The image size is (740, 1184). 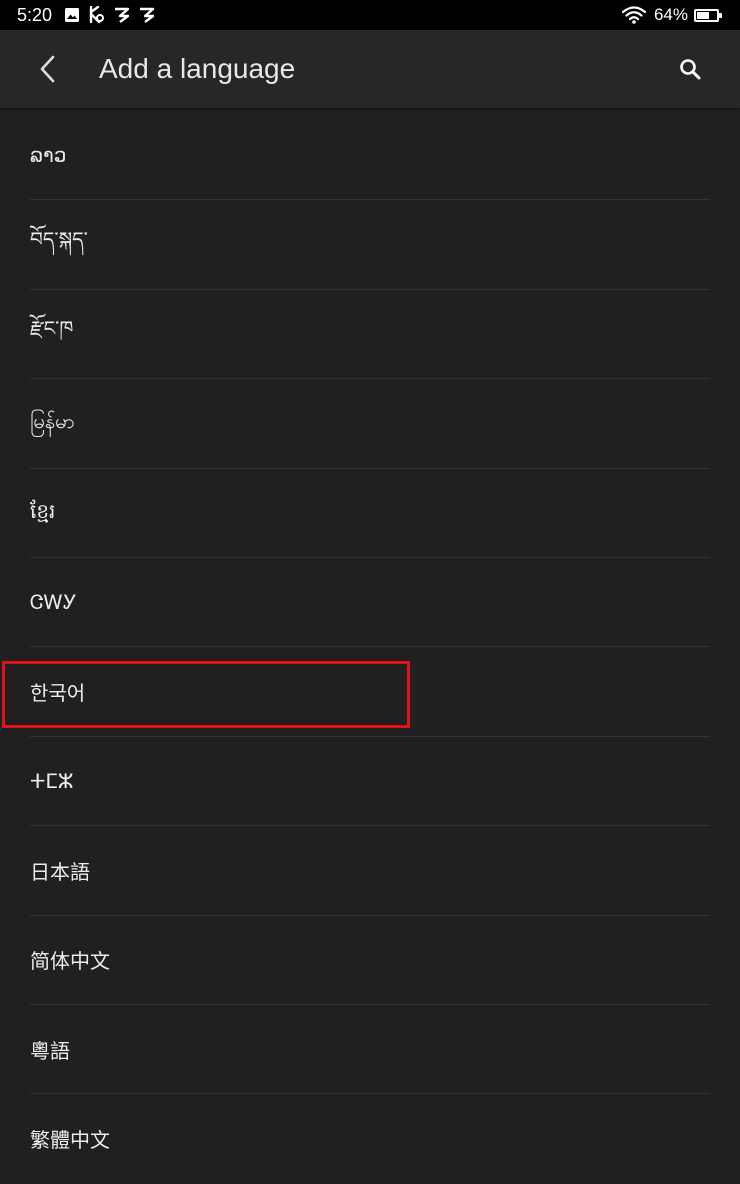 What do you see at coordinates (370, 15) in the screenshot?
I see `status-bar: 5:20 64%` at bounding box center [370, 15].